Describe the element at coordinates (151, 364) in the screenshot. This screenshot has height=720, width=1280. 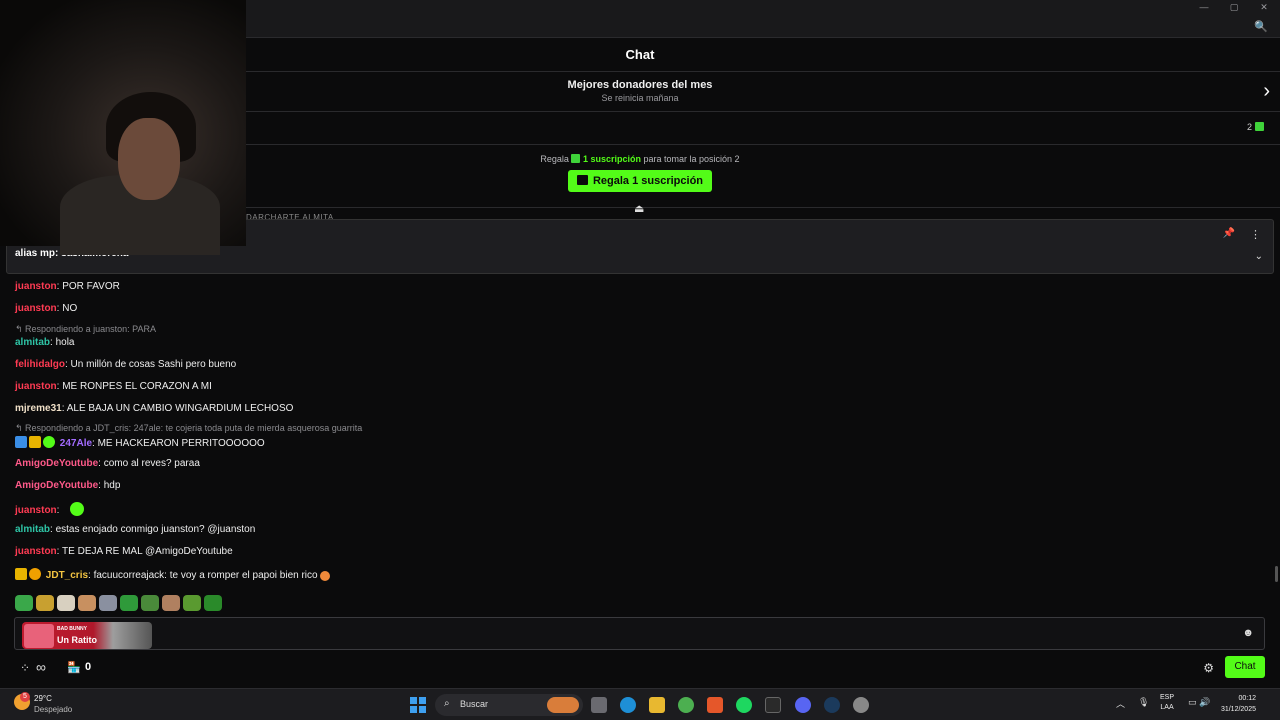
I see `chat-text: : Un millón de cosas Sashi pero bueno` at that location.